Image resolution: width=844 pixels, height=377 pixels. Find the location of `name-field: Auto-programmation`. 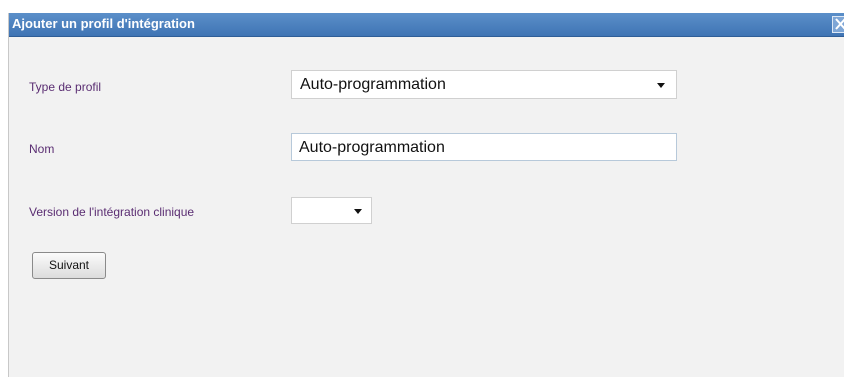

name-field: Auto-programmation is located at coordinates (484, 147).